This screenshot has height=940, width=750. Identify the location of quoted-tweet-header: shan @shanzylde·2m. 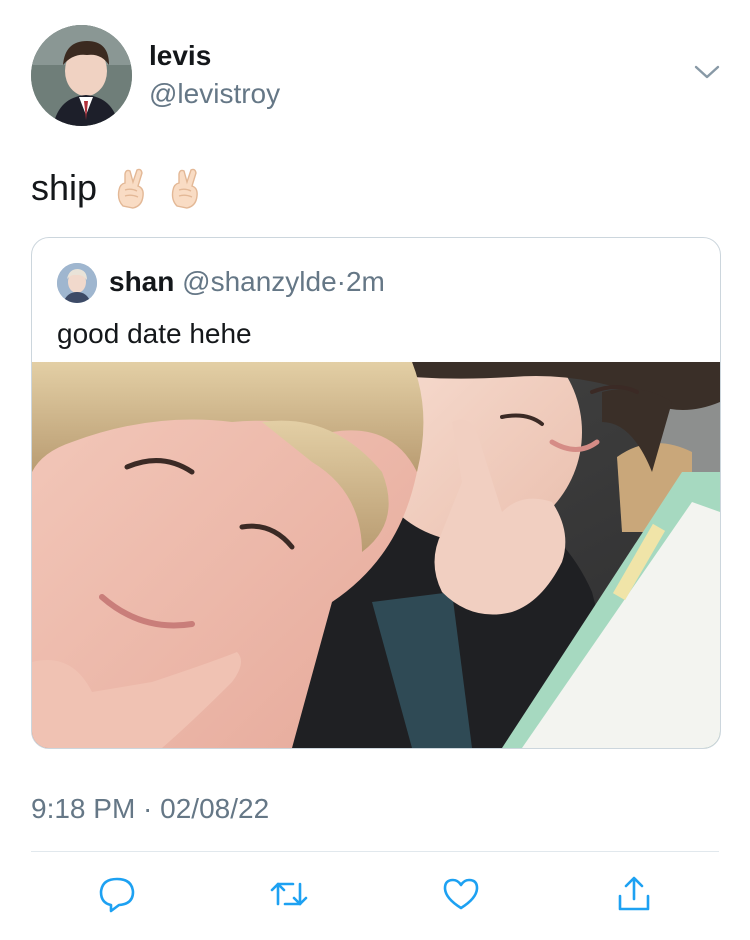
(247, 282).